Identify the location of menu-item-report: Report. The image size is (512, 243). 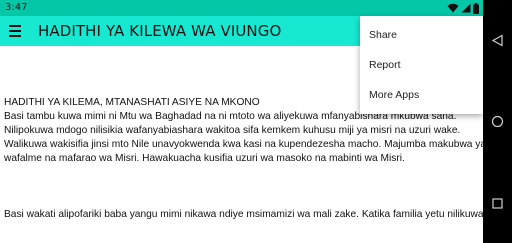
(421, 65).